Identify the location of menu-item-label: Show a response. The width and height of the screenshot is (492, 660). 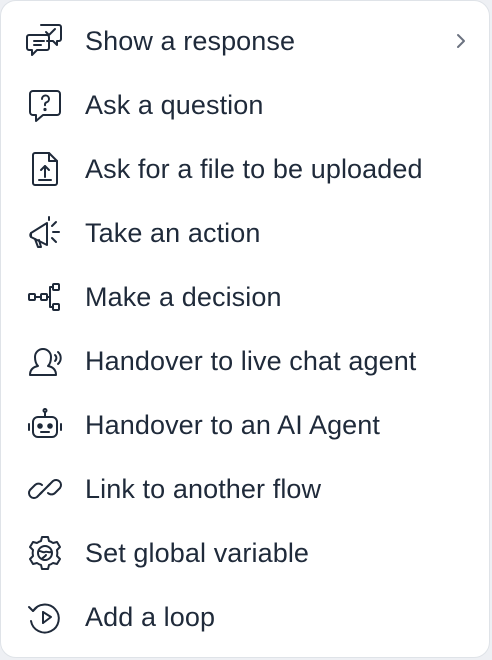
(190, 40).